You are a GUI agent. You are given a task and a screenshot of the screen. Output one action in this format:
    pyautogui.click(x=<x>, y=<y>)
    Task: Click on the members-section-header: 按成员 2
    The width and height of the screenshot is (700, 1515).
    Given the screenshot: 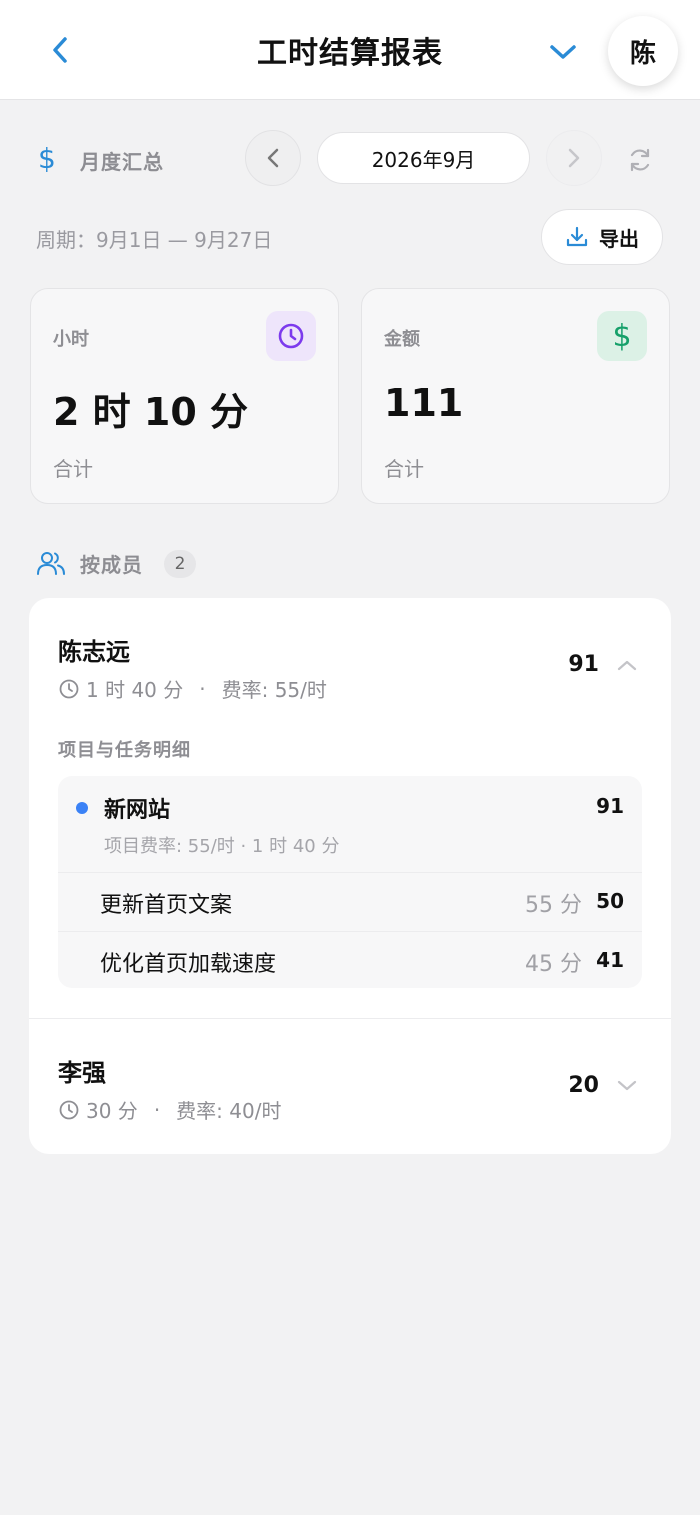 What is the action you would take?
    pyautogui.click(x=186, y=564)
    